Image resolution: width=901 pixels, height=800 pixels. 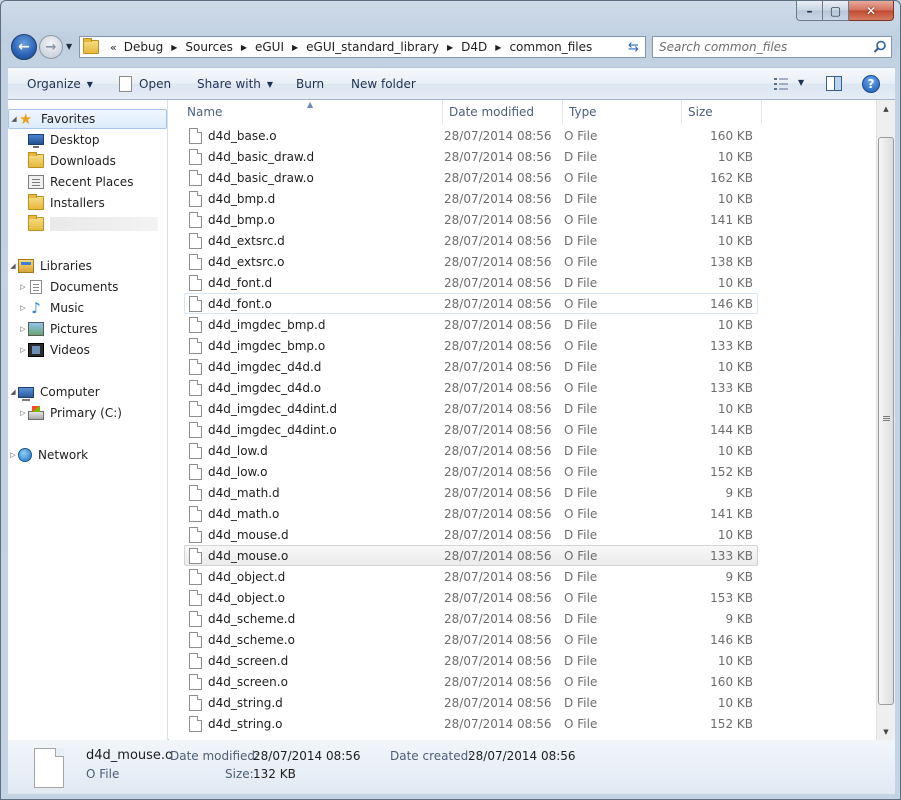 What do you see at coordinates (836, 11) in the screenshot?
I see `maximize-button: ▢` at bounding box center [836, 11].